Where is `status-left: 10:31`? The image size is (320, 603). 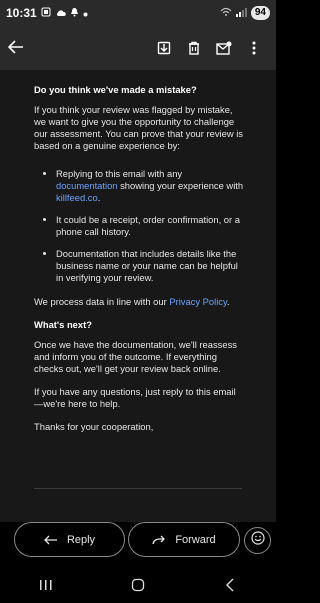
status-left: 10:31 is located at coordinates (47, 13).